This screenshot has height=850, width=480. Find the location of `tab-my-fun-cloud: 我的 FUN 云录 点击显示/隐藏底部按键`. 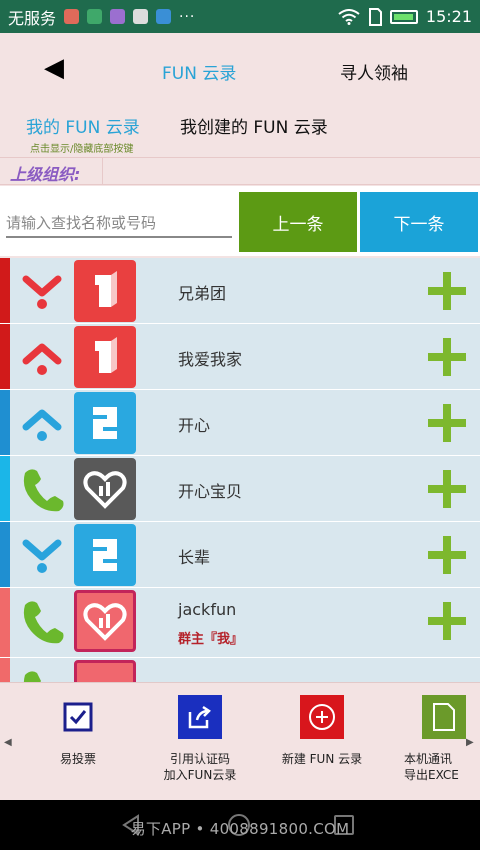

tab-my-fun-cloud: 我的 FUN 云录 点击显示/隐藏底部按键 is located at coordinates (91, 134).